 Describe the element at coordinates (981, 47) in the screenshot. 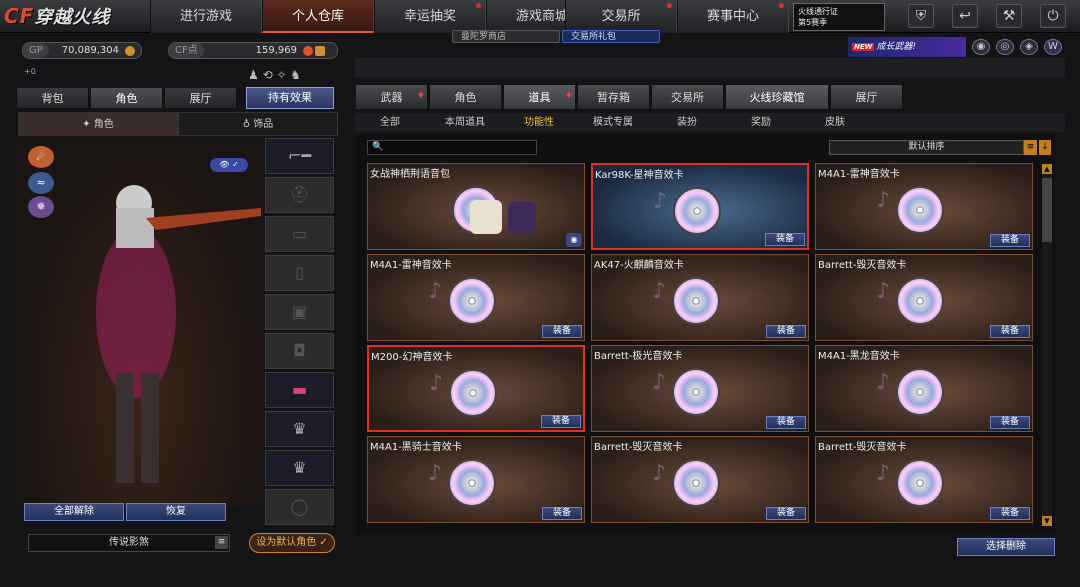

I see `badge-icon: ◉` at that location.